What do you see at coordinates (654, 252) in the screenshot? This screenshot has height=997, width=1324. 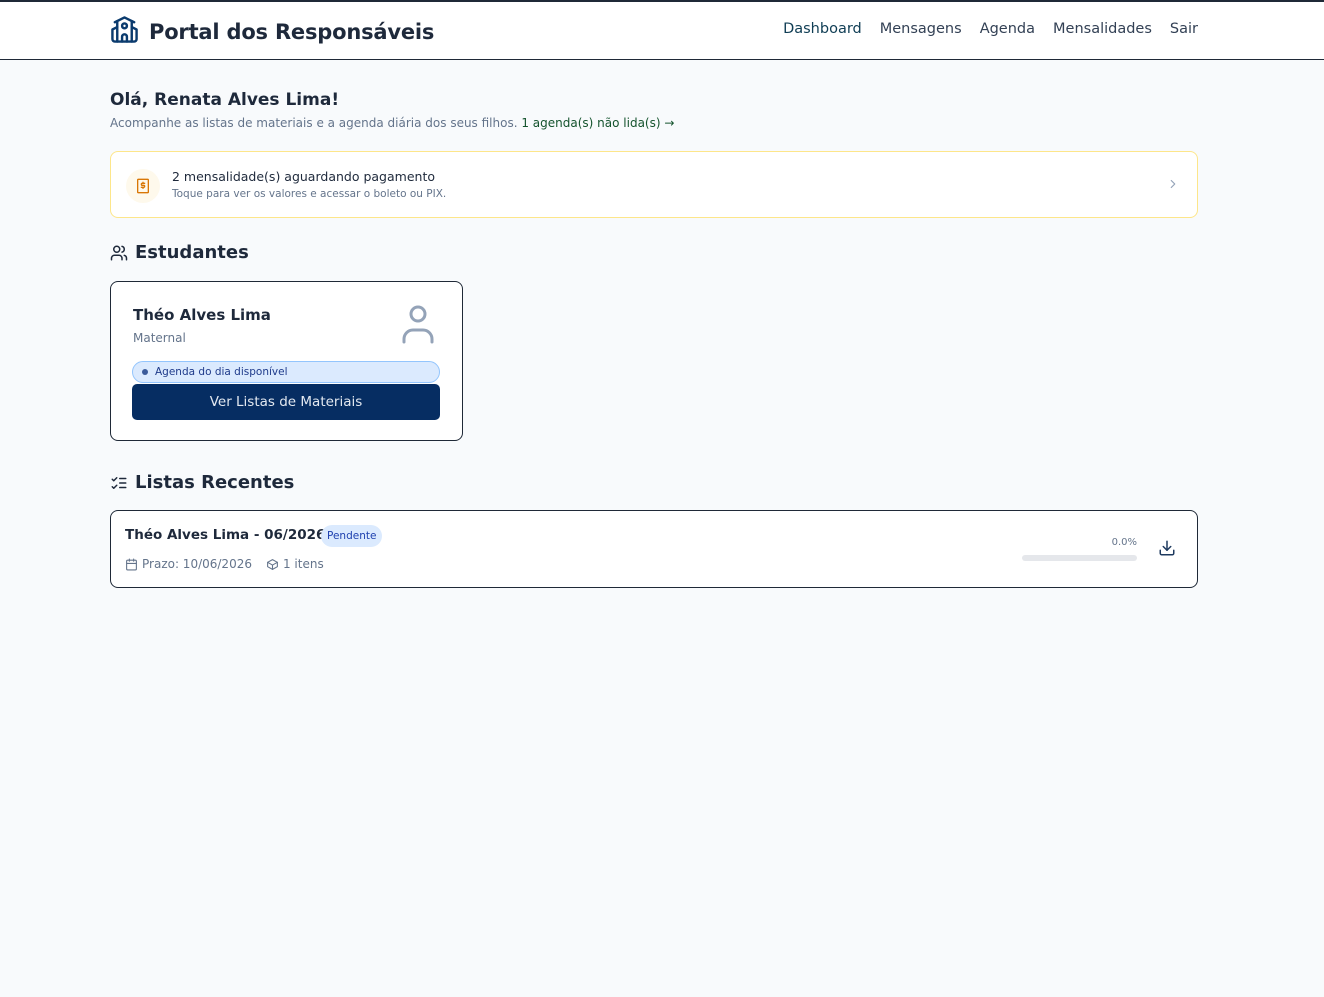 I see `students-section-title: Estudantes` at bounding box center [654, 252].